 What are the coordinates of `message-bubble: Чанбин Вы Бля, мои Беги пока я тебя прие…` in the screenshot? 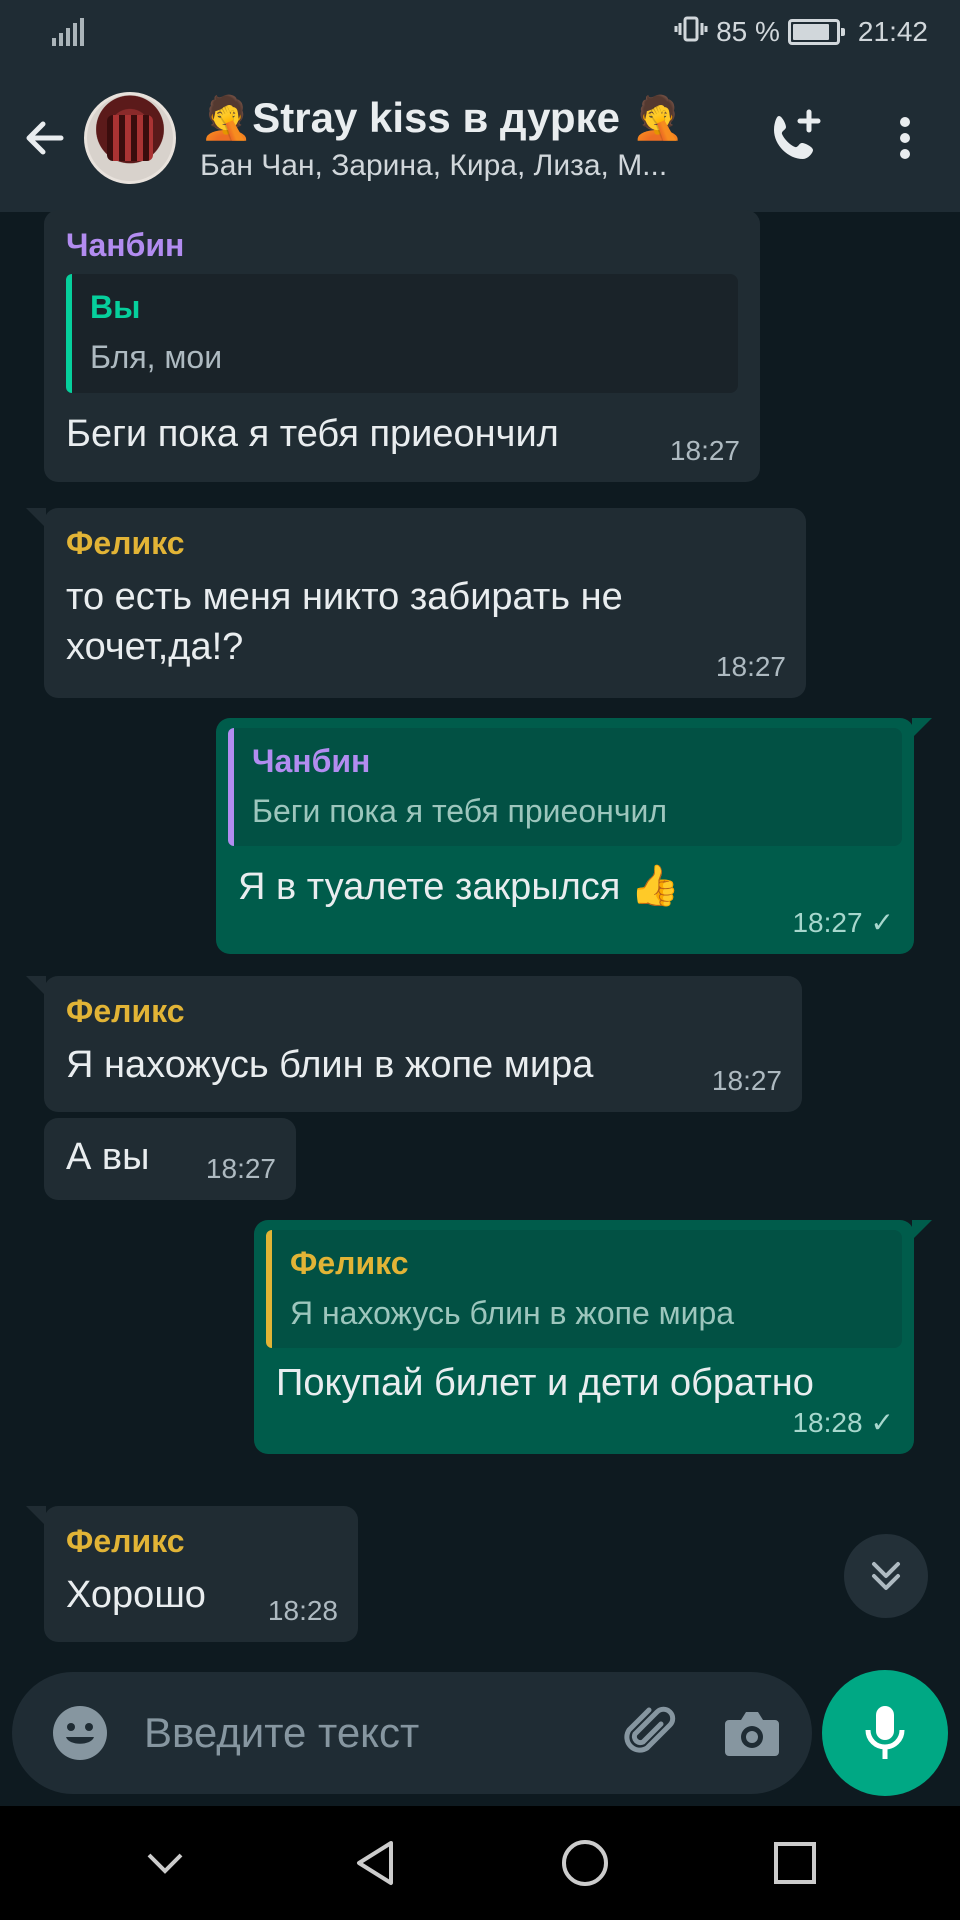 It's located at (402, 346).